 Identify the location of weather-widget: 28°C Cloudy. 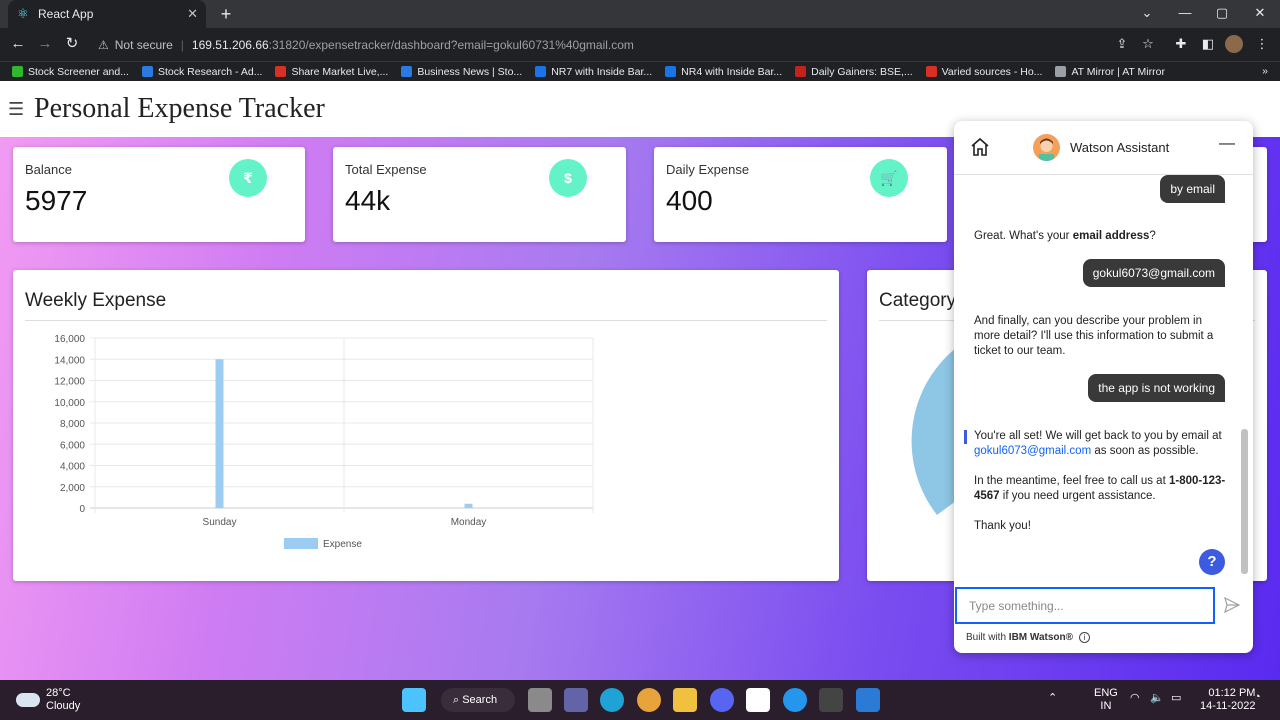
(48, 700).